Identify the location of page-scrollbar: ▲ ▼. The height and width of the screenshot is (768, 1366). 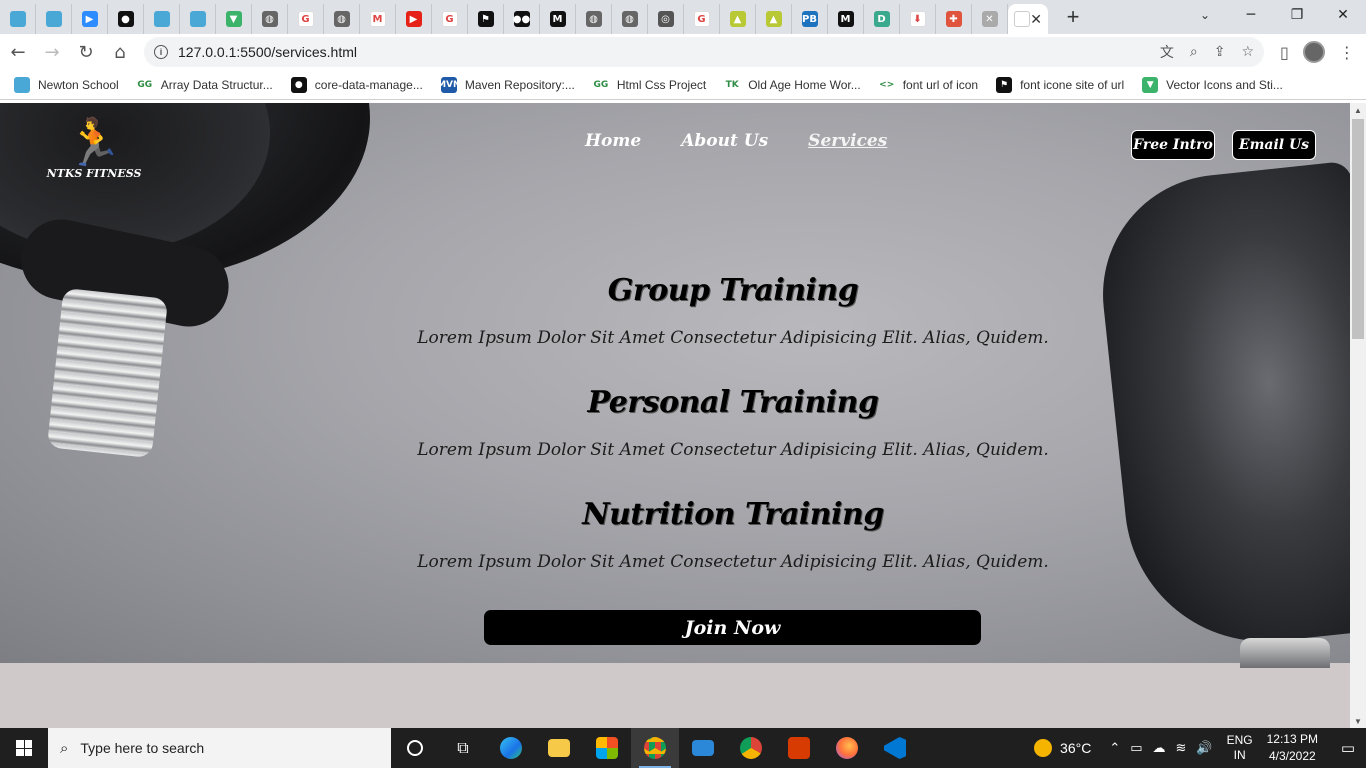
(1358, 415).